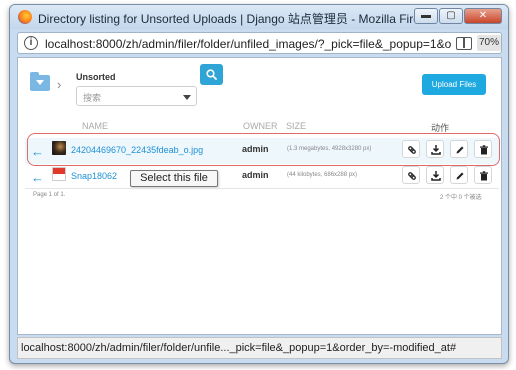 The image size is (516, 370). I want to click on download-button, so click(435, 175).